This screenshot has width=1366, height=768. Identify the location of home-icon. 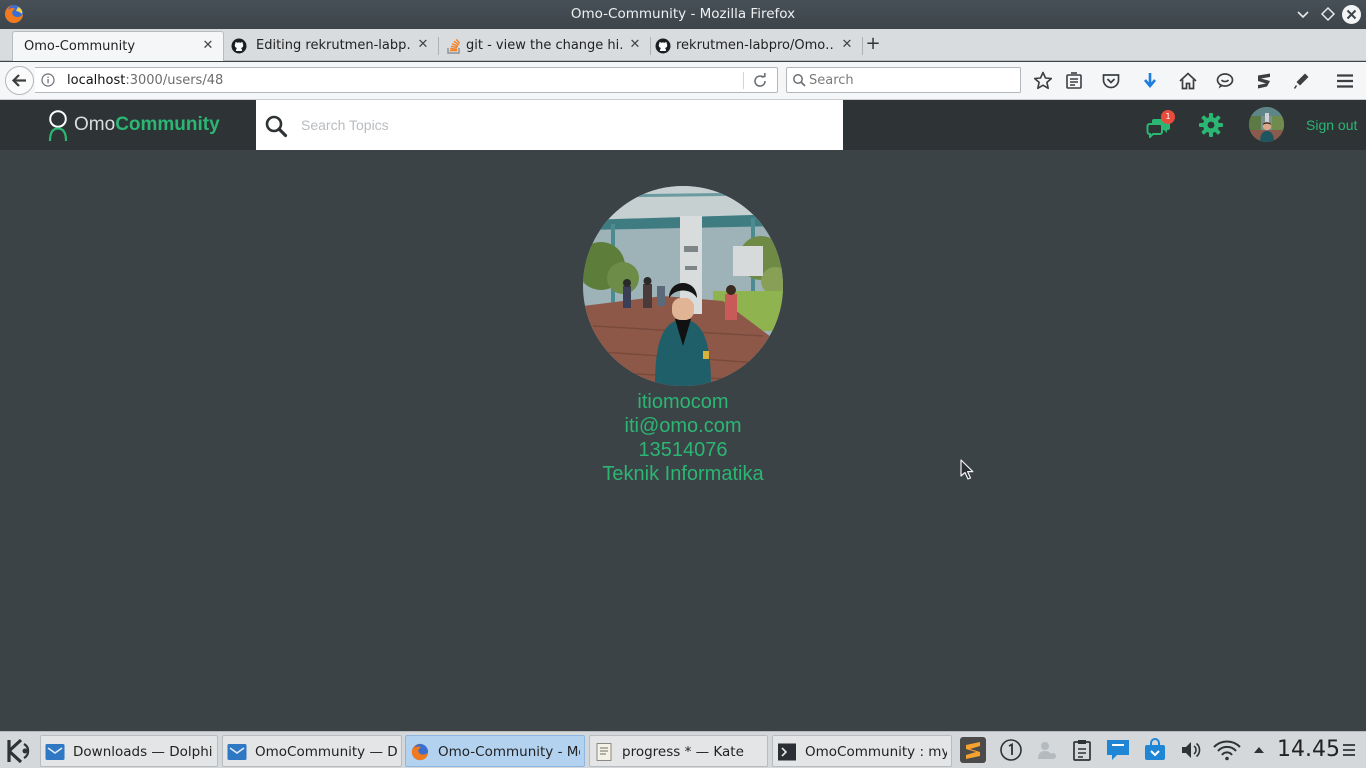
(1188, 81).